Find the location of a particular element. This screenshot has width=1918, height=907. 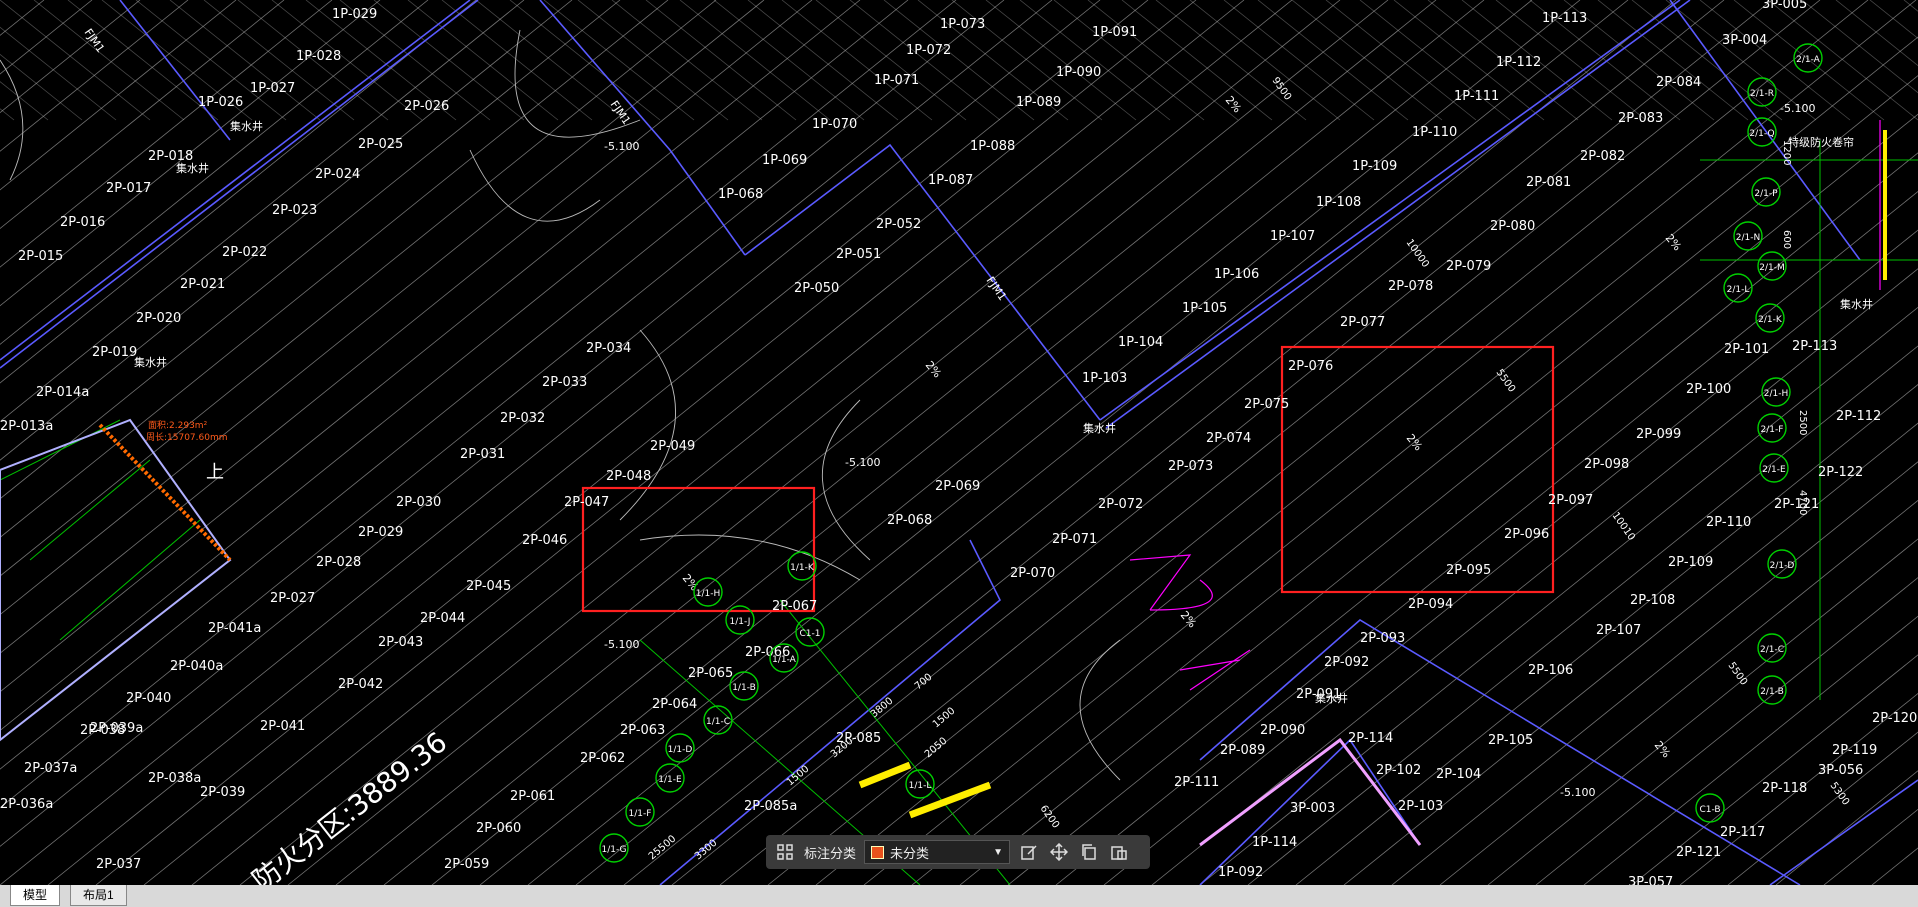

parking-space-label: 1P-027 is located at coordinates (272, 88).